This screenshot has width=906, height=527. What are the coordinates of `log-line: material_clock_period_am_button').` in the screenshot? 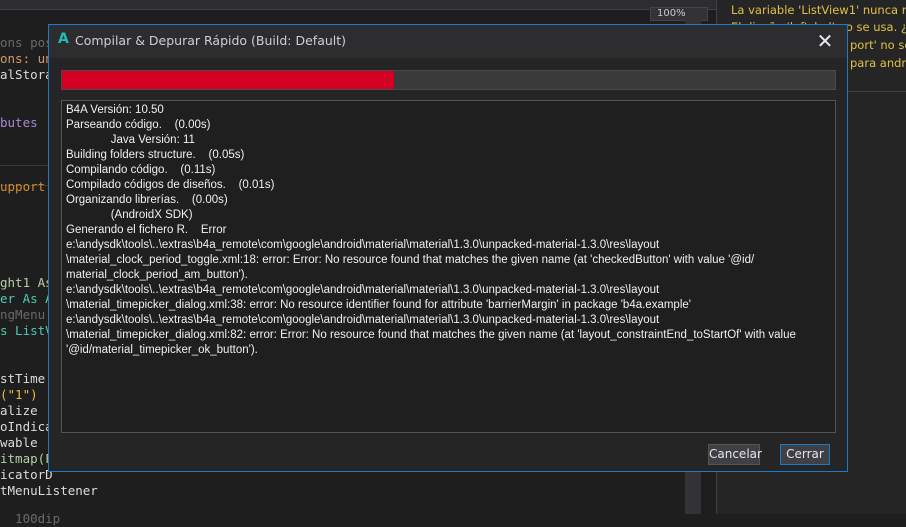 It's located at (157, 275).